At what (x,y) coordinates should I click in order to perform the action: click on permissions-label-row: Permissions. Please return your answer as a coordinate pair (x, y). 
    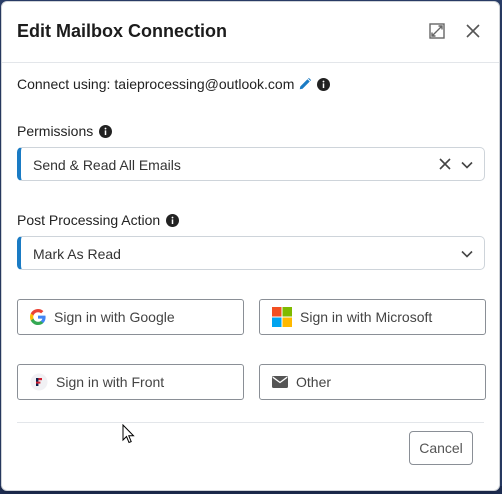
    Looking at the image, I should click on (65, 131).